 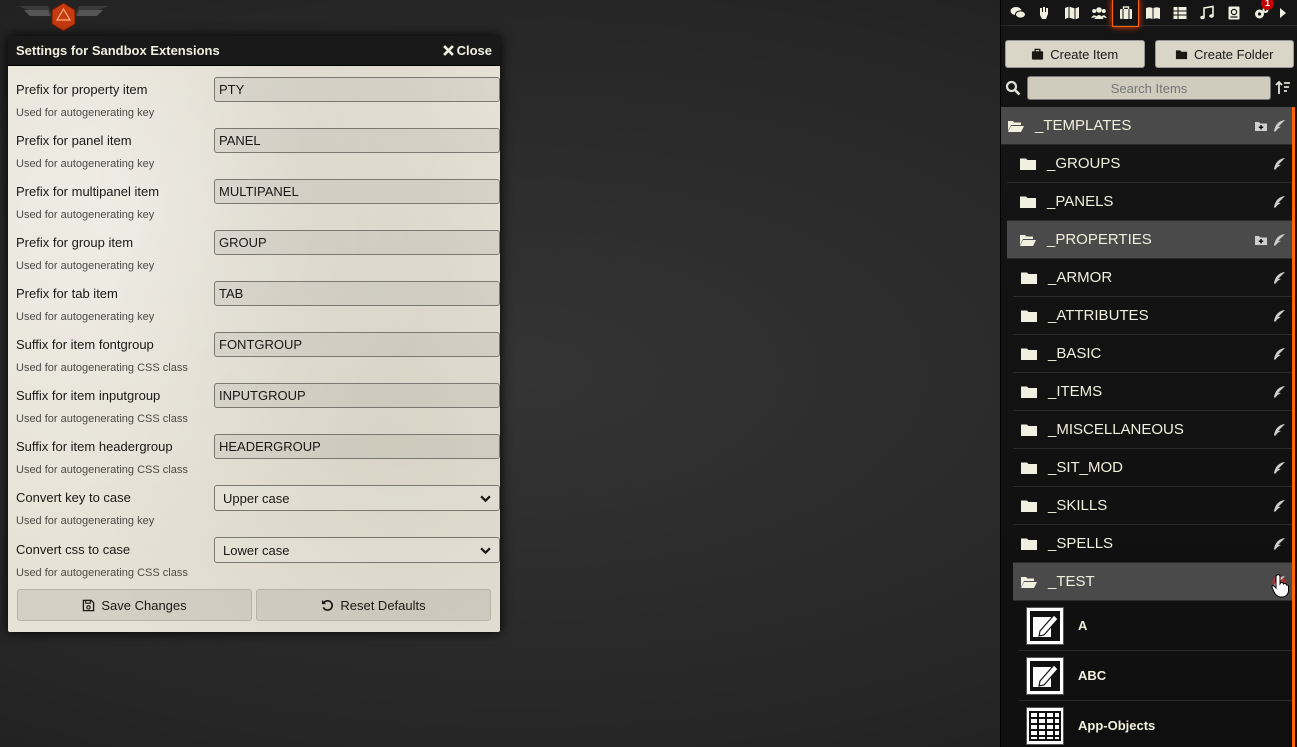 What do you see at coordinates (357, 242) in the screenshot?
I see `group-prefix-input` at bounding box center [357, 242].